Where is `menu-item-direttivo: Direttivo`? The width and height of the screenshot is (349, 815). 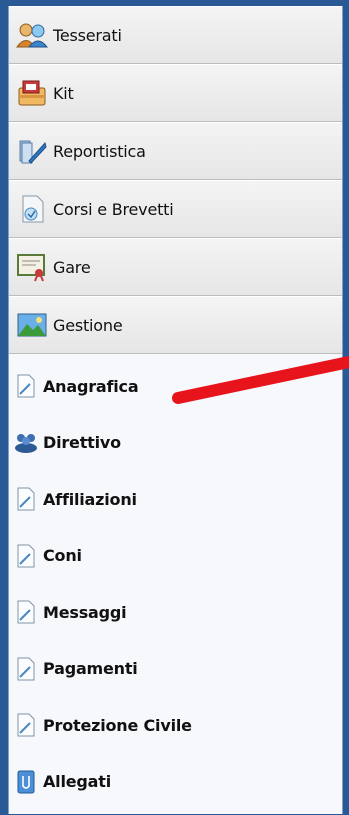 menu-item-direttivo: Direttivo is located at coordinates (175, 443).